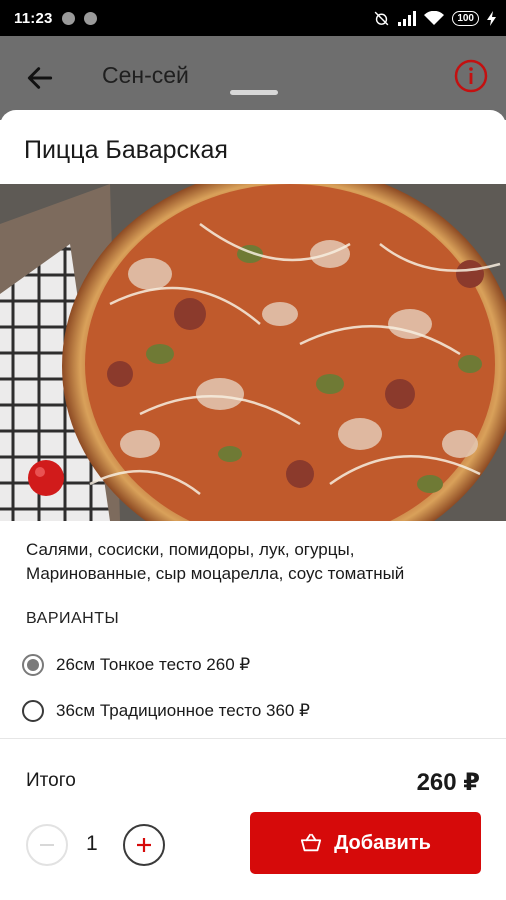  Describe the element at coordinates (471, 76) in the screenshot. I see `info-circle-icon` at that location.